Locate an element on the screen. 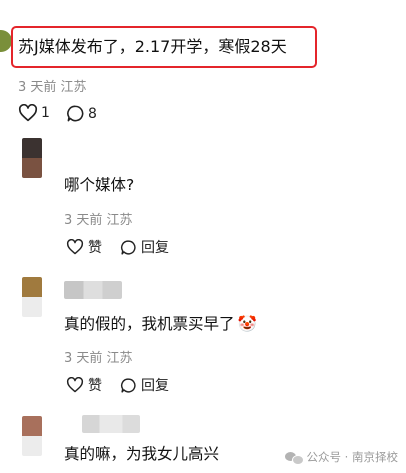 Image resolution: width=406 pixels, height=473 pixels. watermark: 公众号 · 南京择校 is located at coordinates (341, 457).